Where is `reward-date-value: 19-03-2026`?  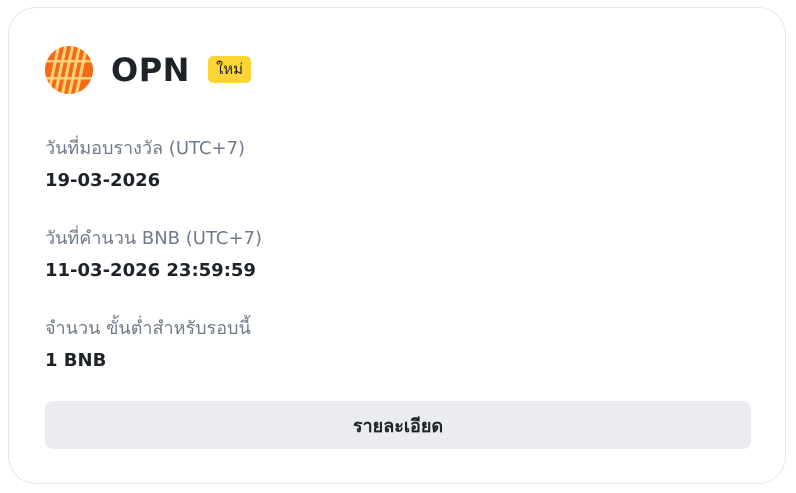
reward-date-value: 19-03-2026 is located at coordinates (103, 180).